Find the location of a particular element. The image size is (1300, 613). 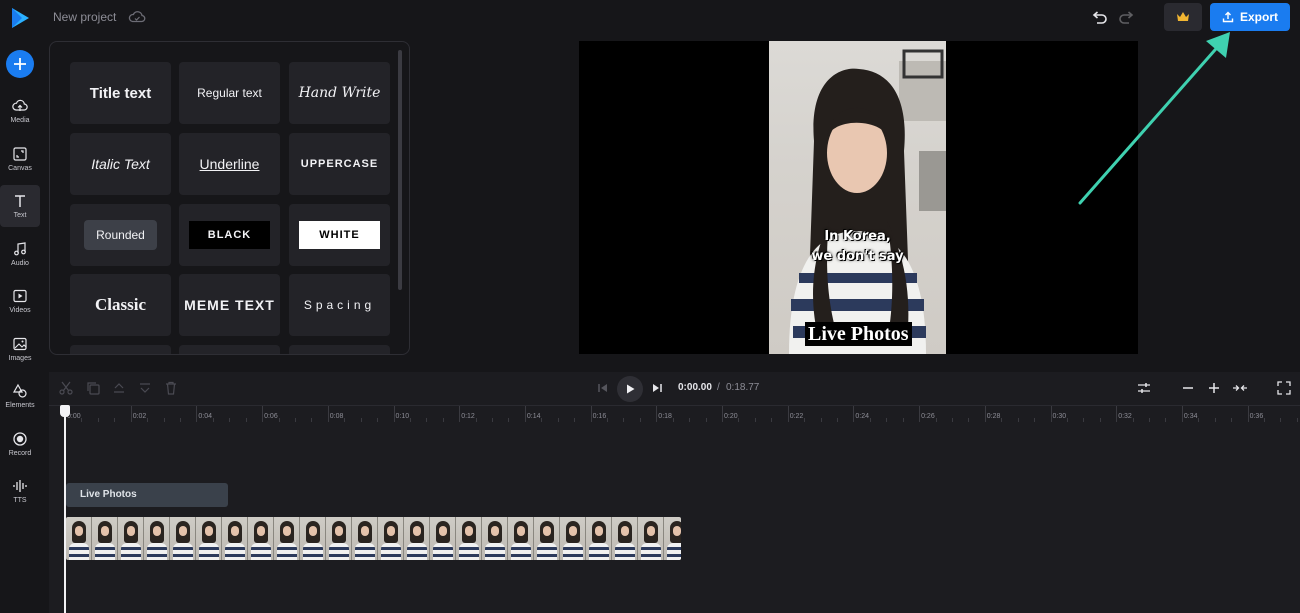

text-style-hand-write: Hand Write is located at coordinates (339, 93).